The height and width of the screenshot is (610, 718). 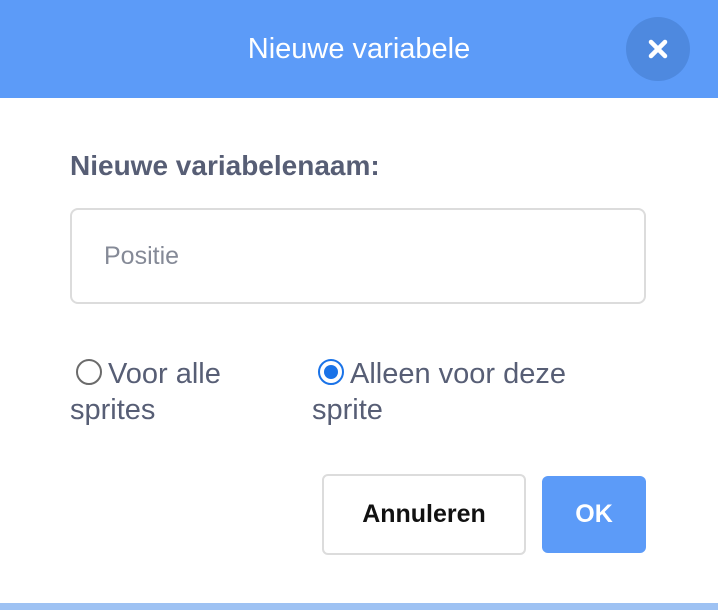 I want to click on close-icon, so click(x=658, y=49).